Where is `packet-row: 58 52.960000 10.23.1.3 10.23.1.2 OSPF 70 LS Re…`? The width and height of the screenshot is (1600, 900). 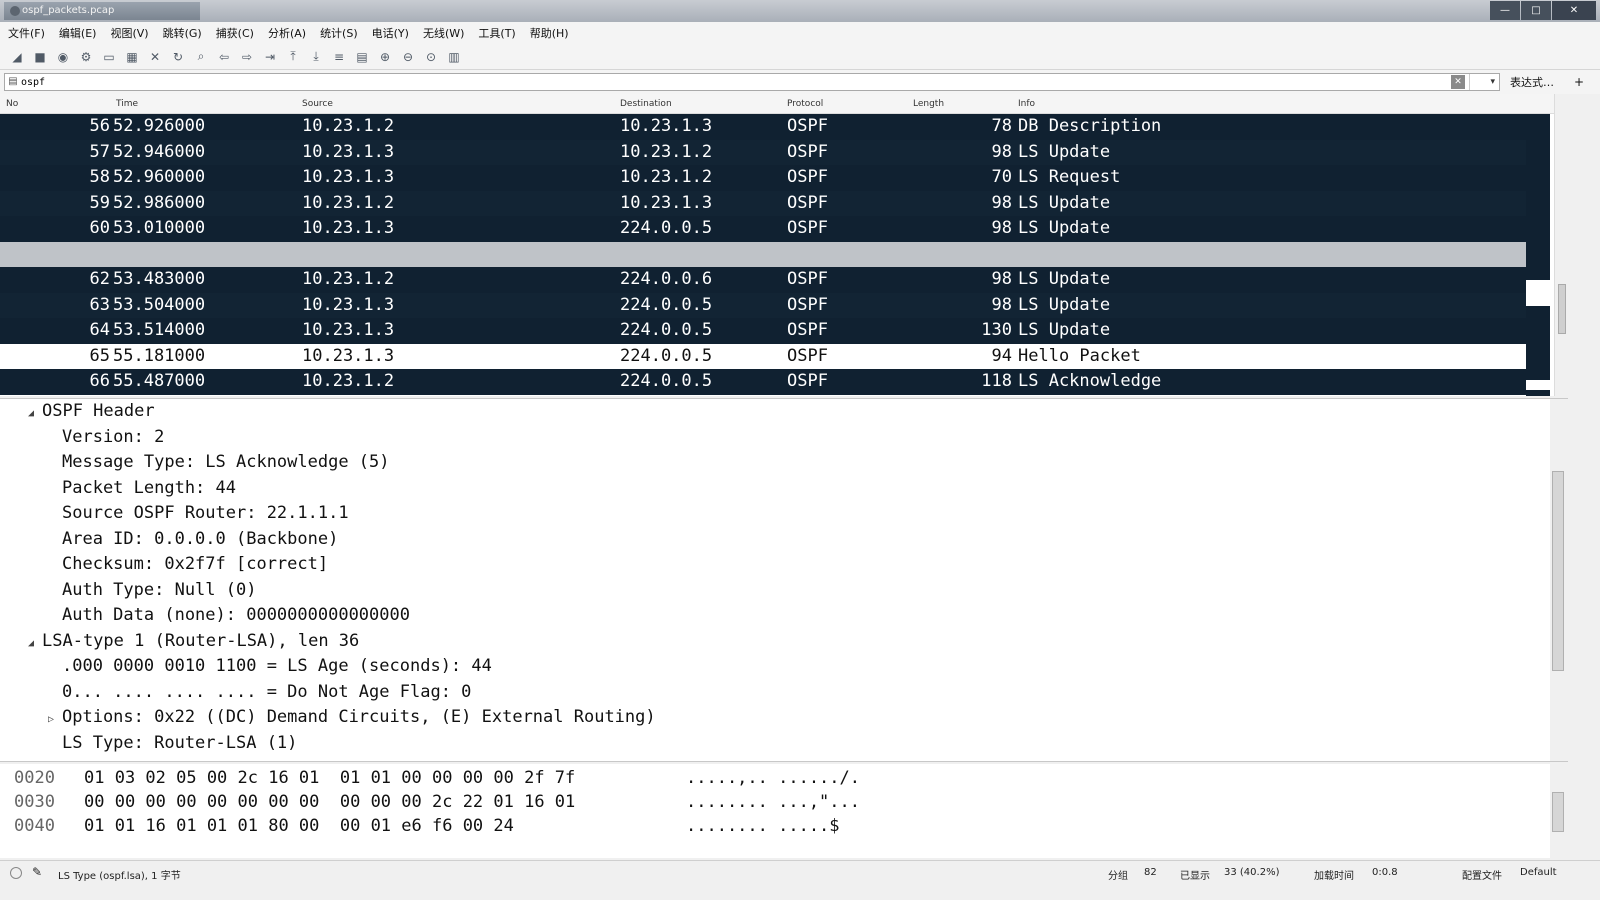
packet-row: 58 52.960000 10.23.1.3 10.23.1.2 OSPF 70 LS Re… is located at coordinates (777, 178).